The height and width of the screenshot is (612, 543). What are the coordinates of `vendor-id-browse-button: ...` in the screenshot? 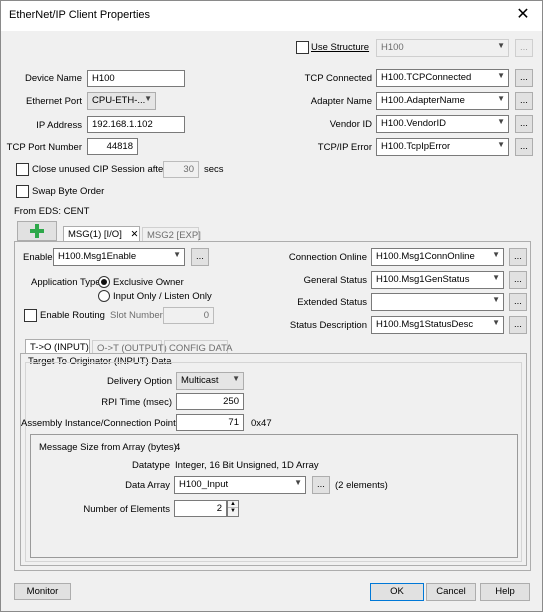 It's located at (524, 124).